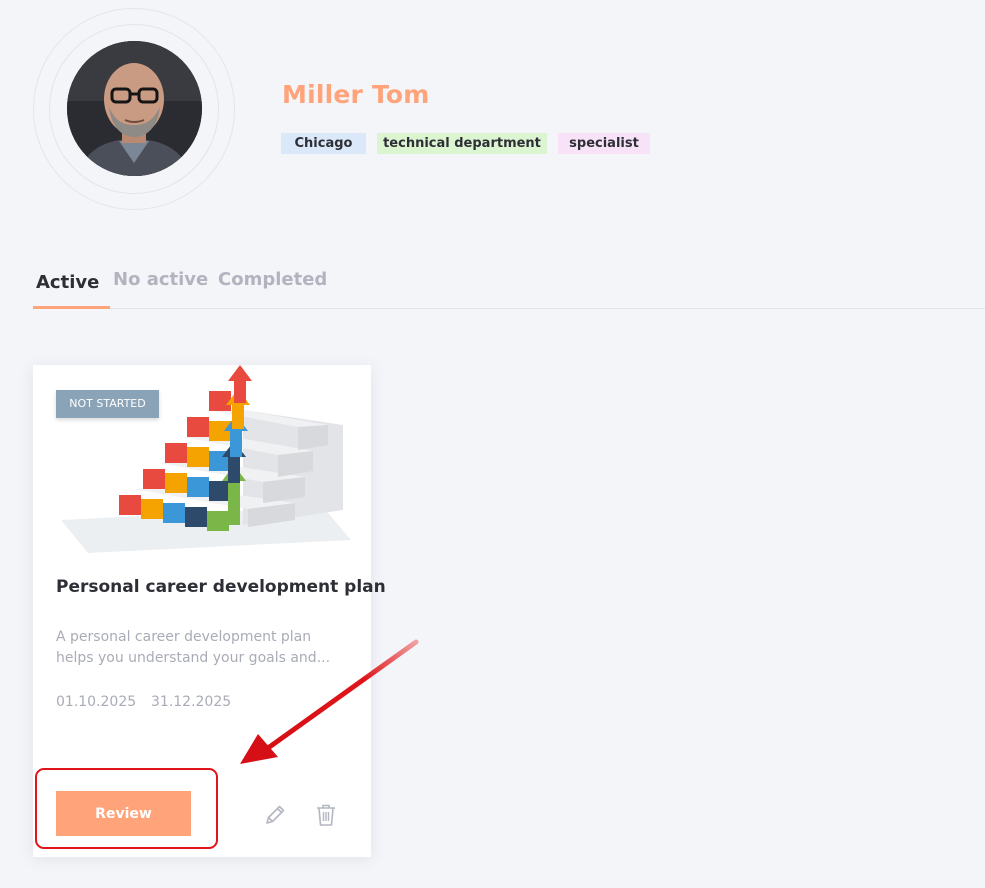 The width and height of the screenshot is (985, 888). Describe the element at coordinates (323, 143) in the screenshot. I see `city-tag: Chicago` at that location.